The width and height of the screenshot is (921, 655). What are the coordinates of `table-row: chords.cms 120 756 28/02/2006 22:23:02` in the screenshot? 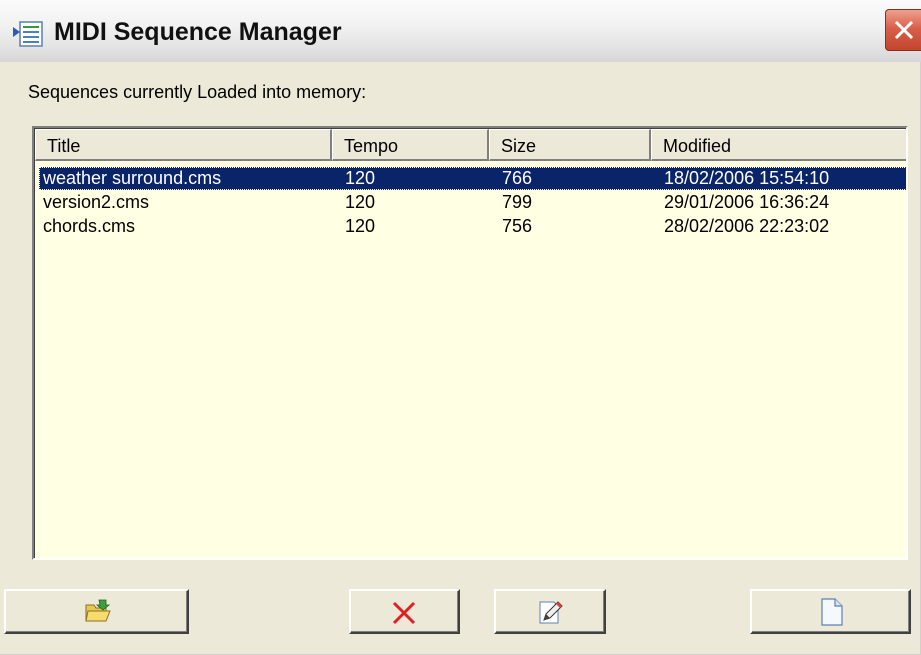 It's located at (472, 226).